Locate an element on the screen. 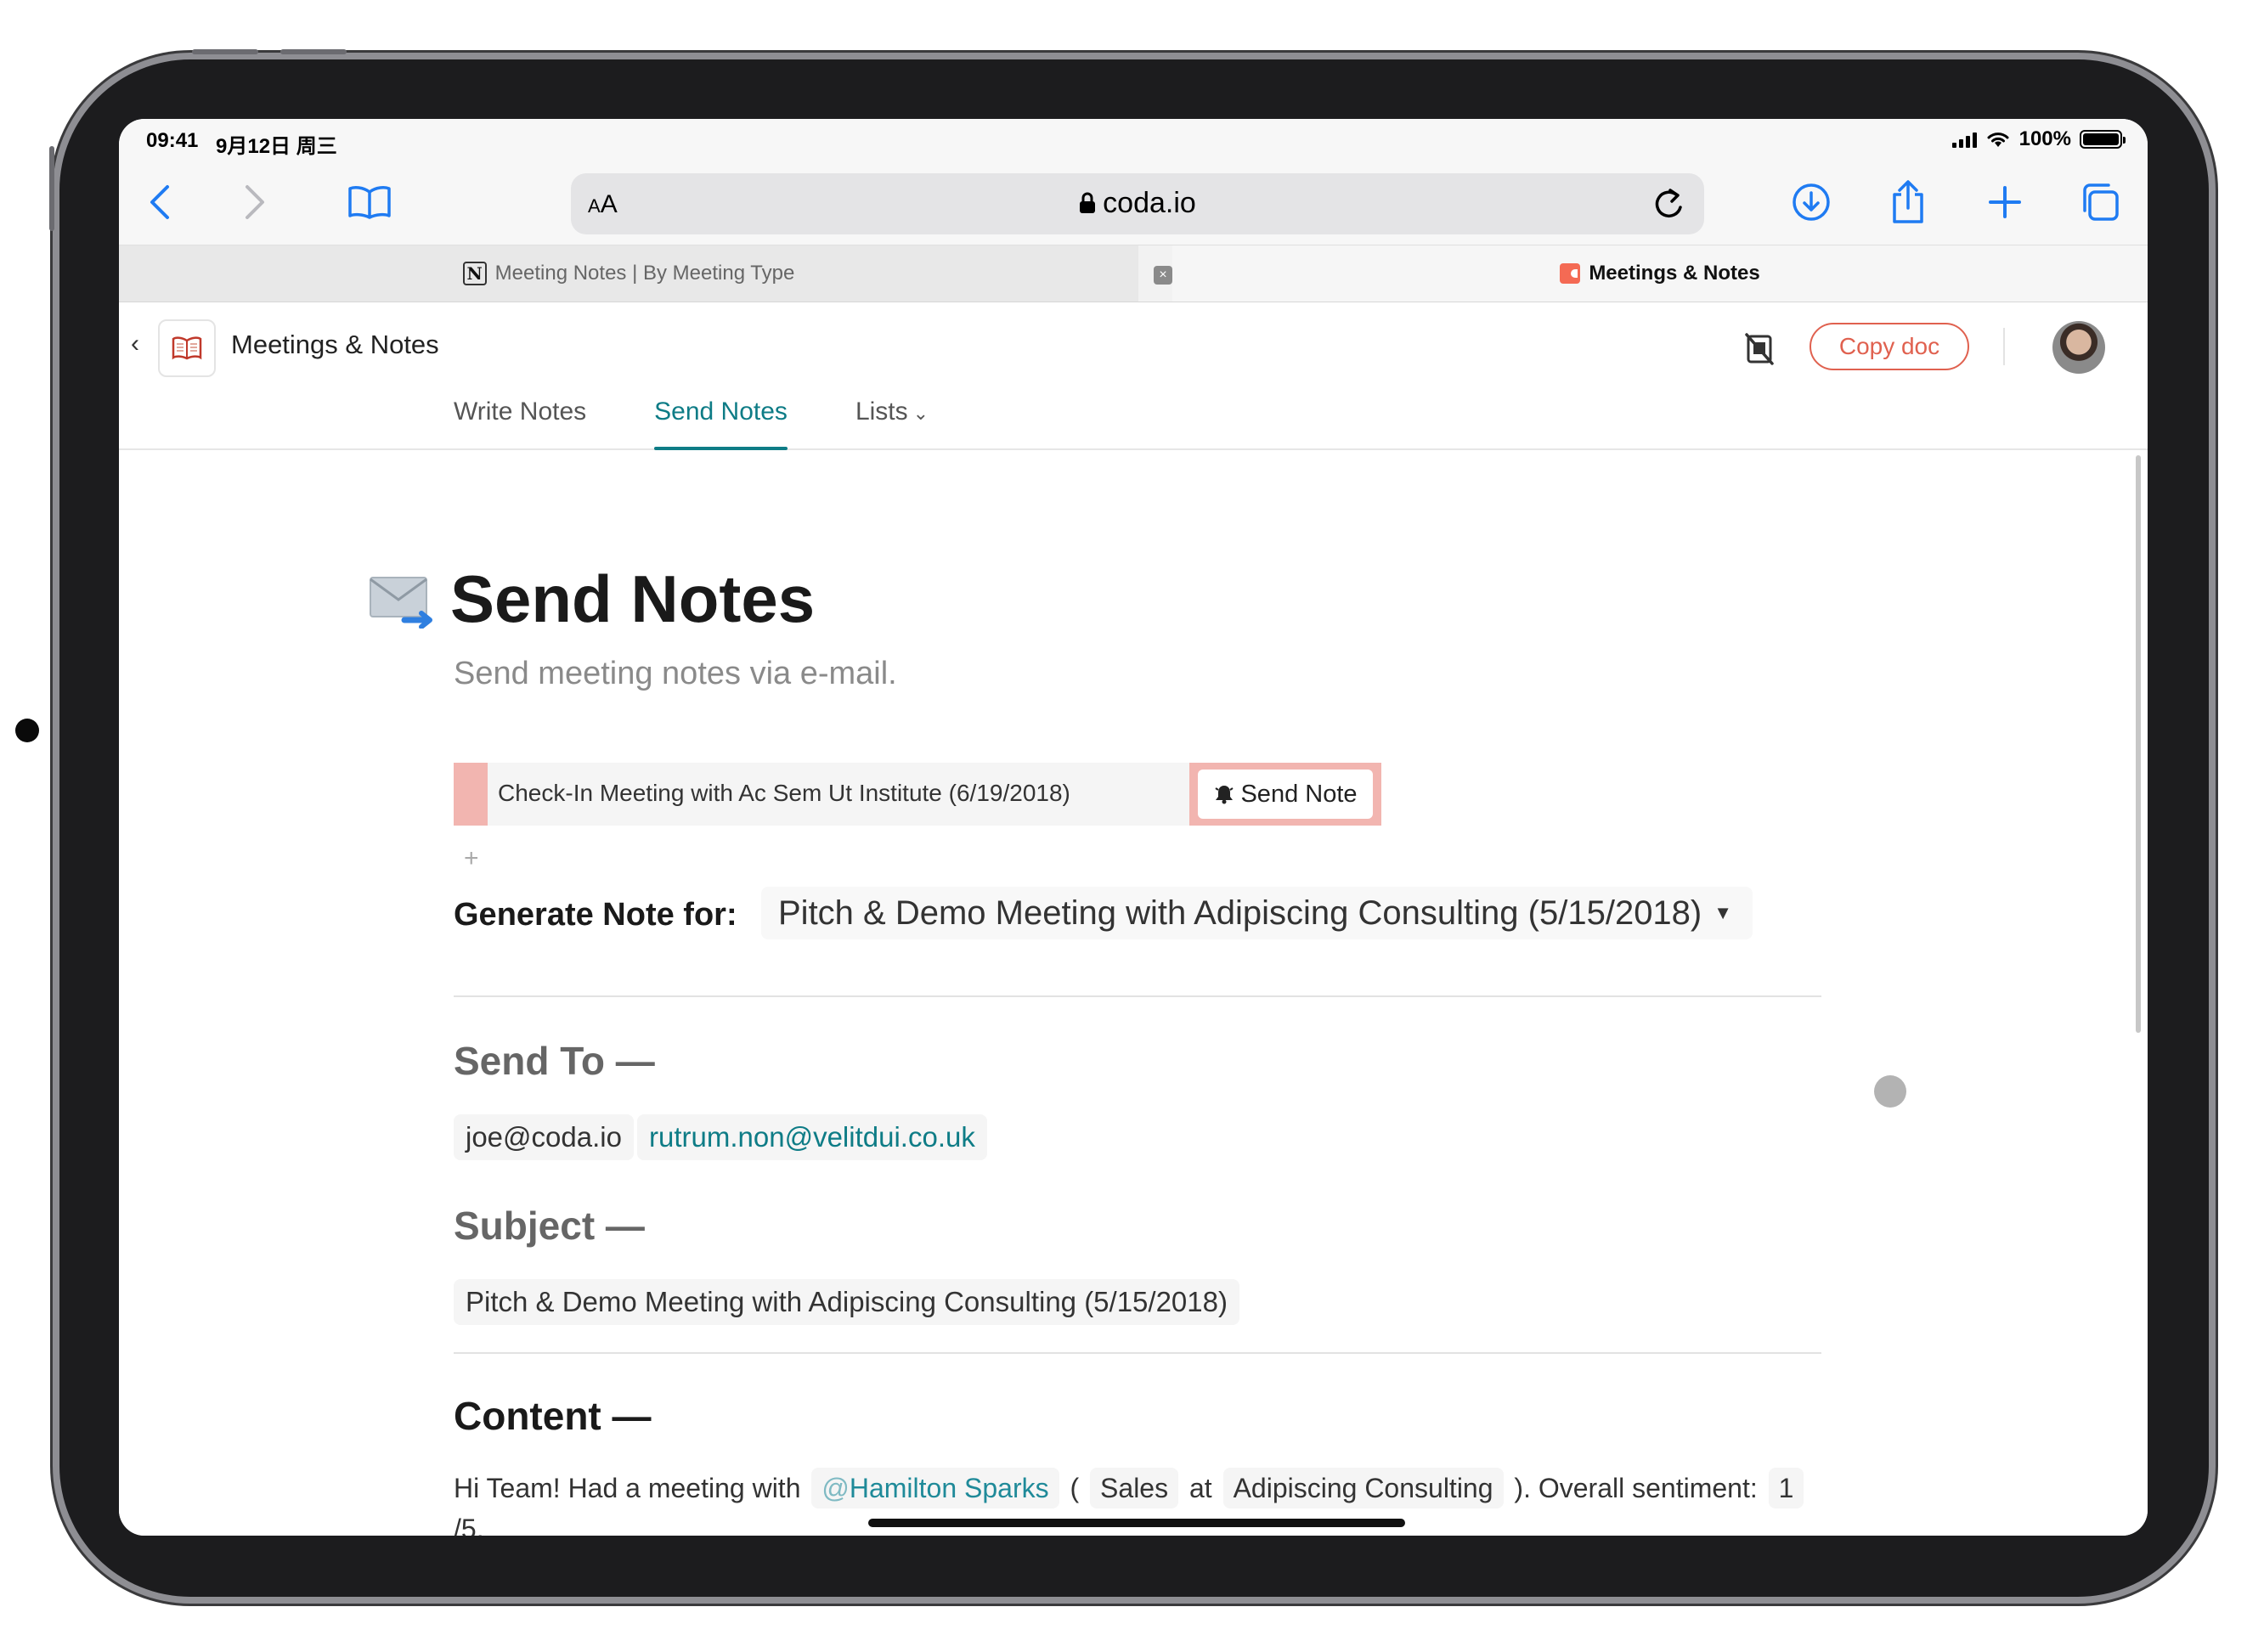 This screenshot has height=1652, width=2264. doc-title: Meetings & Notes is located at coordinates (335, 345).